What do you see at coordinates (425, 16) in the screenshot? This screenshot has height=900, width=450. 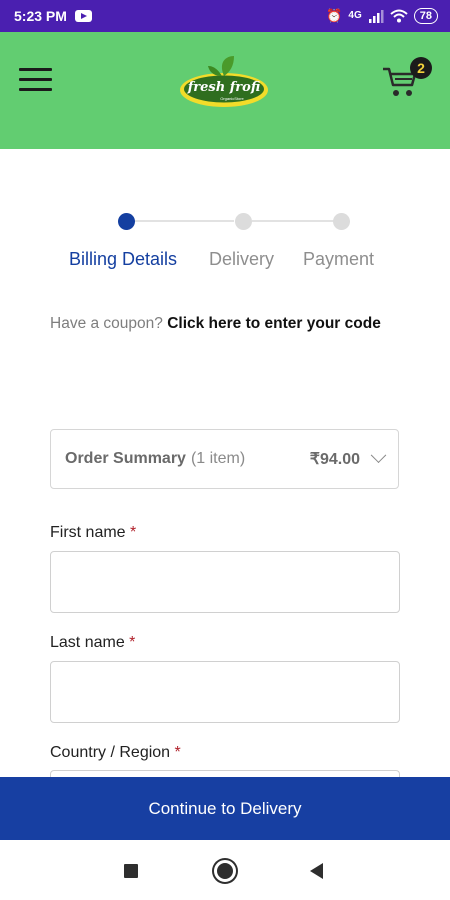 I see `battery-icon: 78` at bounding box center [425, 16].